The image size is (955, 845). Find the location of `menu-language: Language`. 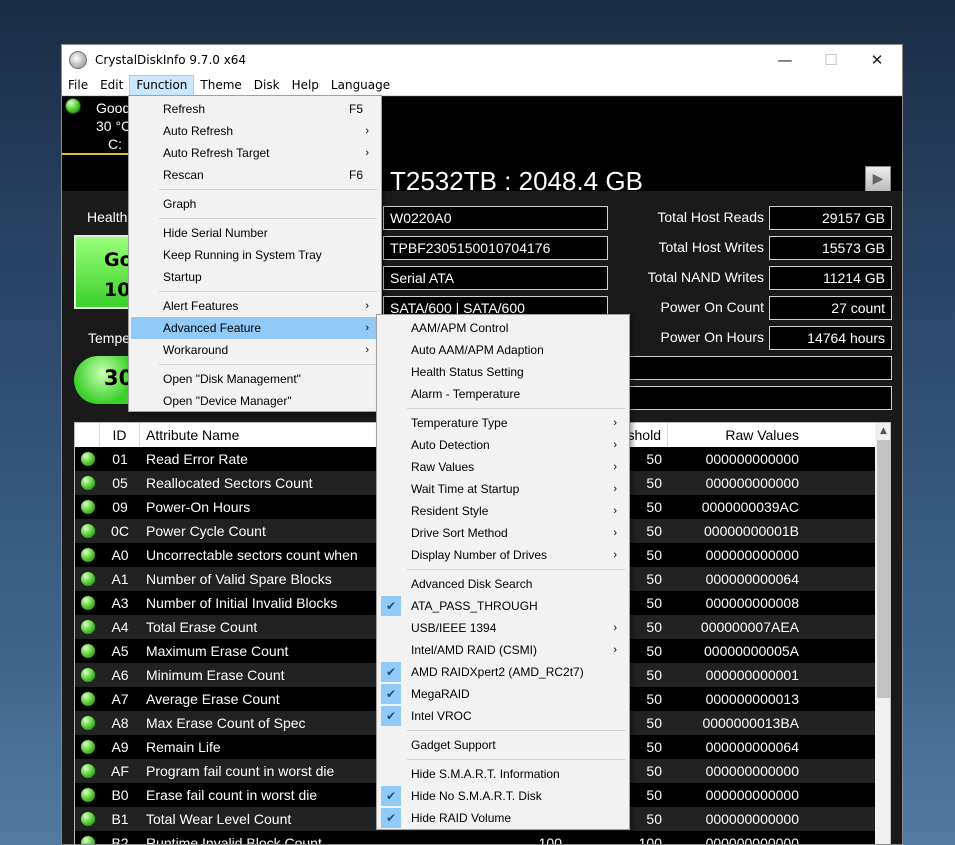

menu-language: Language is located at coordinates (360, 85).